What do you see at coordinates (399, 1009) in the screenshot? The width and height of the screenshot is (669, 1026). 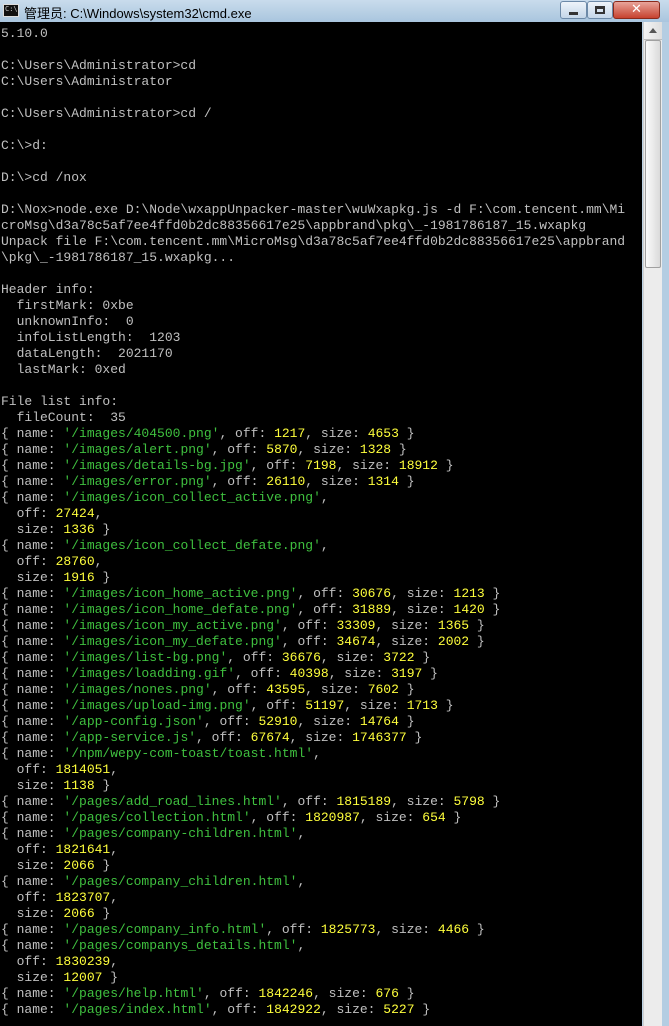 I see `number-token: 5227` at bounding box center [399, 1009].